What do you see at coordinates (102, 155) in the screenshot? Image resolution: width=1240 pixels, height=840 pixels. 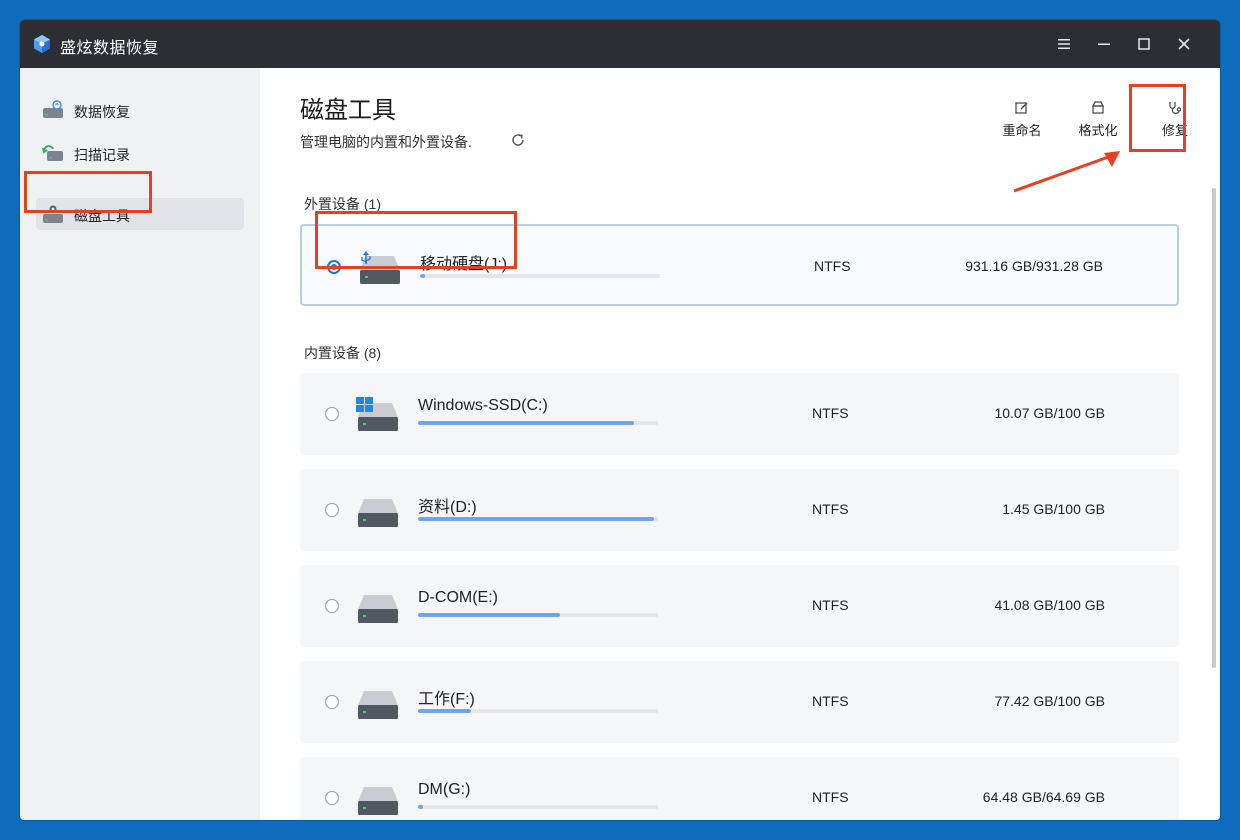 I see `sidebar-item-label: 扫描记录` at bounding box center [102, 155].